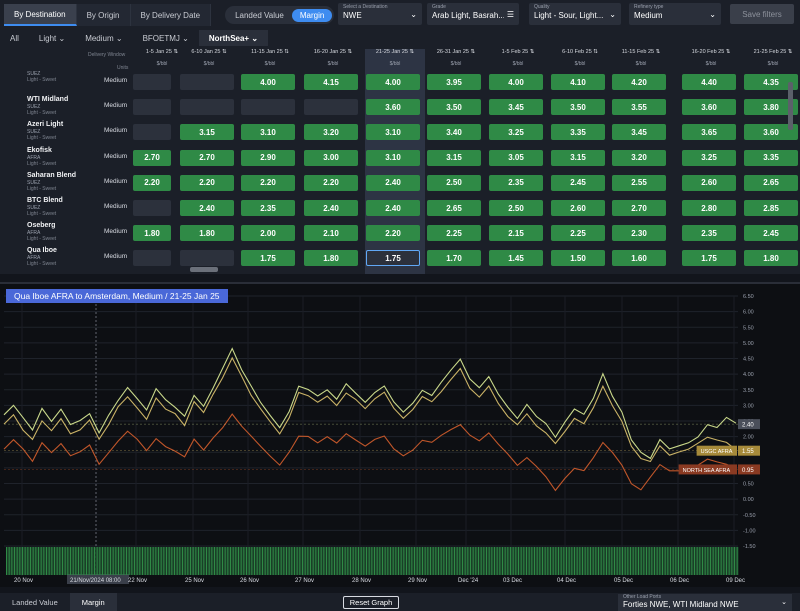  Describe the element at coordinates (762, 14) in the screenshot. I see `save-filters-button: Save filters` at that location.